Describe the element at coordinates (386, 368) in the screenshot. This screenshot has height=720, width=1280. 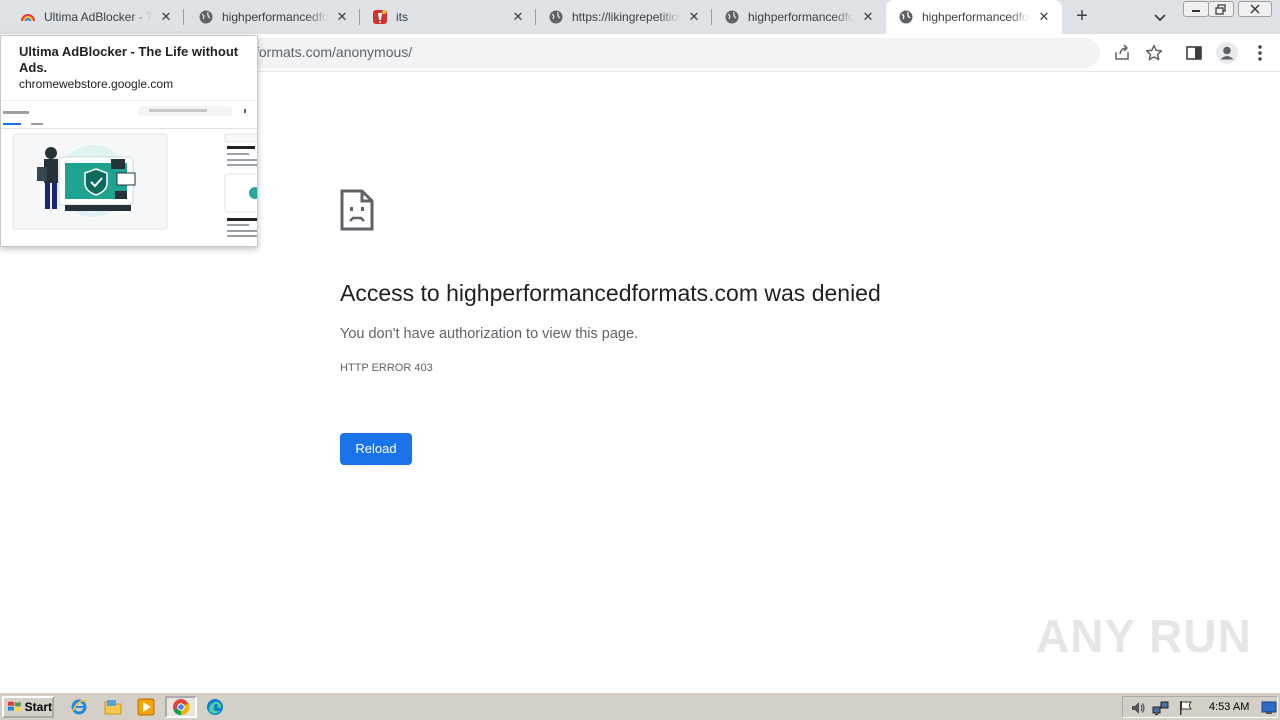
I see `error-code: HTTP ERROR 403` at that location.